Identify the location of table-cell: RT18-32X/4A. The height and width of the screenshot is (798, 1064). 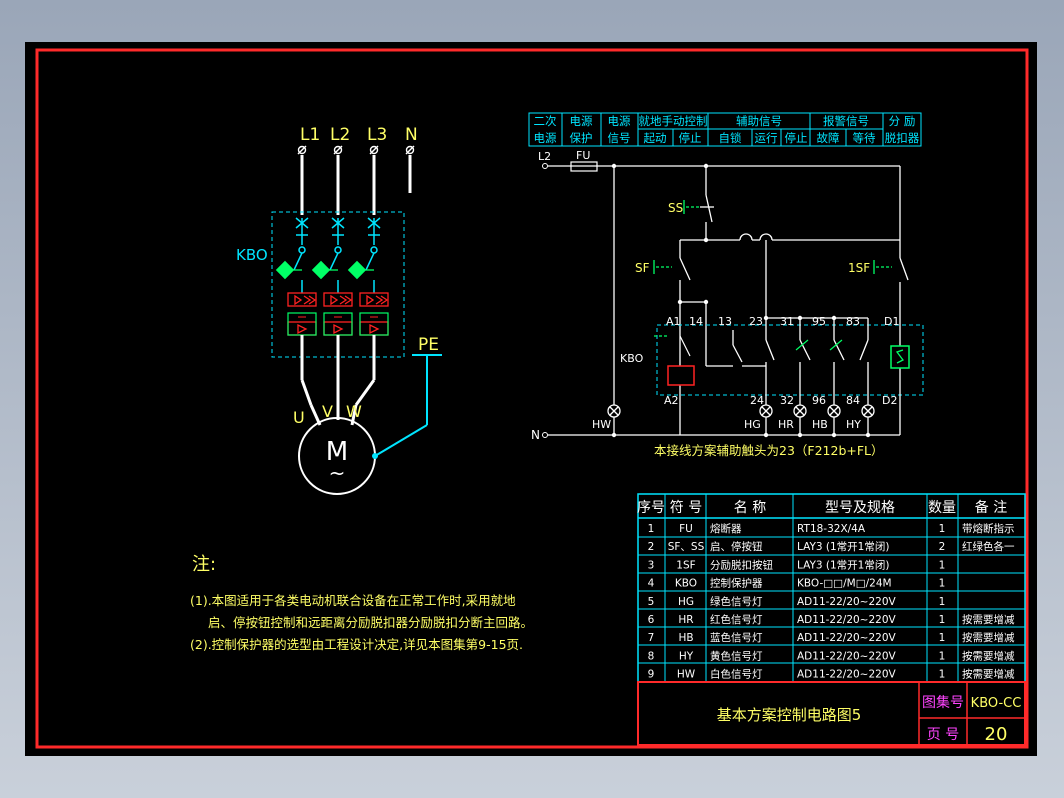
(831, 529).